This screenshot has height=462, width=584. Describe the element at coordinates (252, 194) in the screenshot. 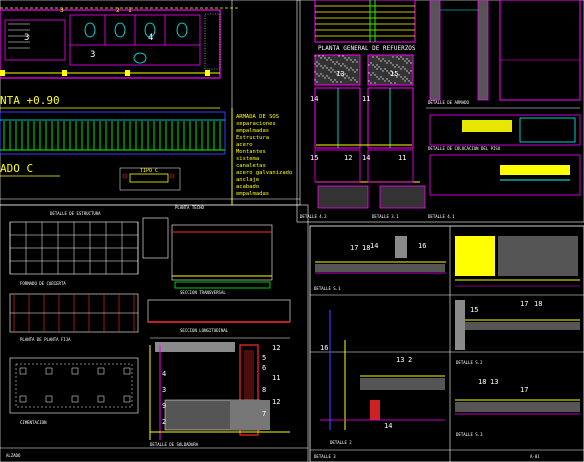

I see `note-line: empalmadas` at that location.